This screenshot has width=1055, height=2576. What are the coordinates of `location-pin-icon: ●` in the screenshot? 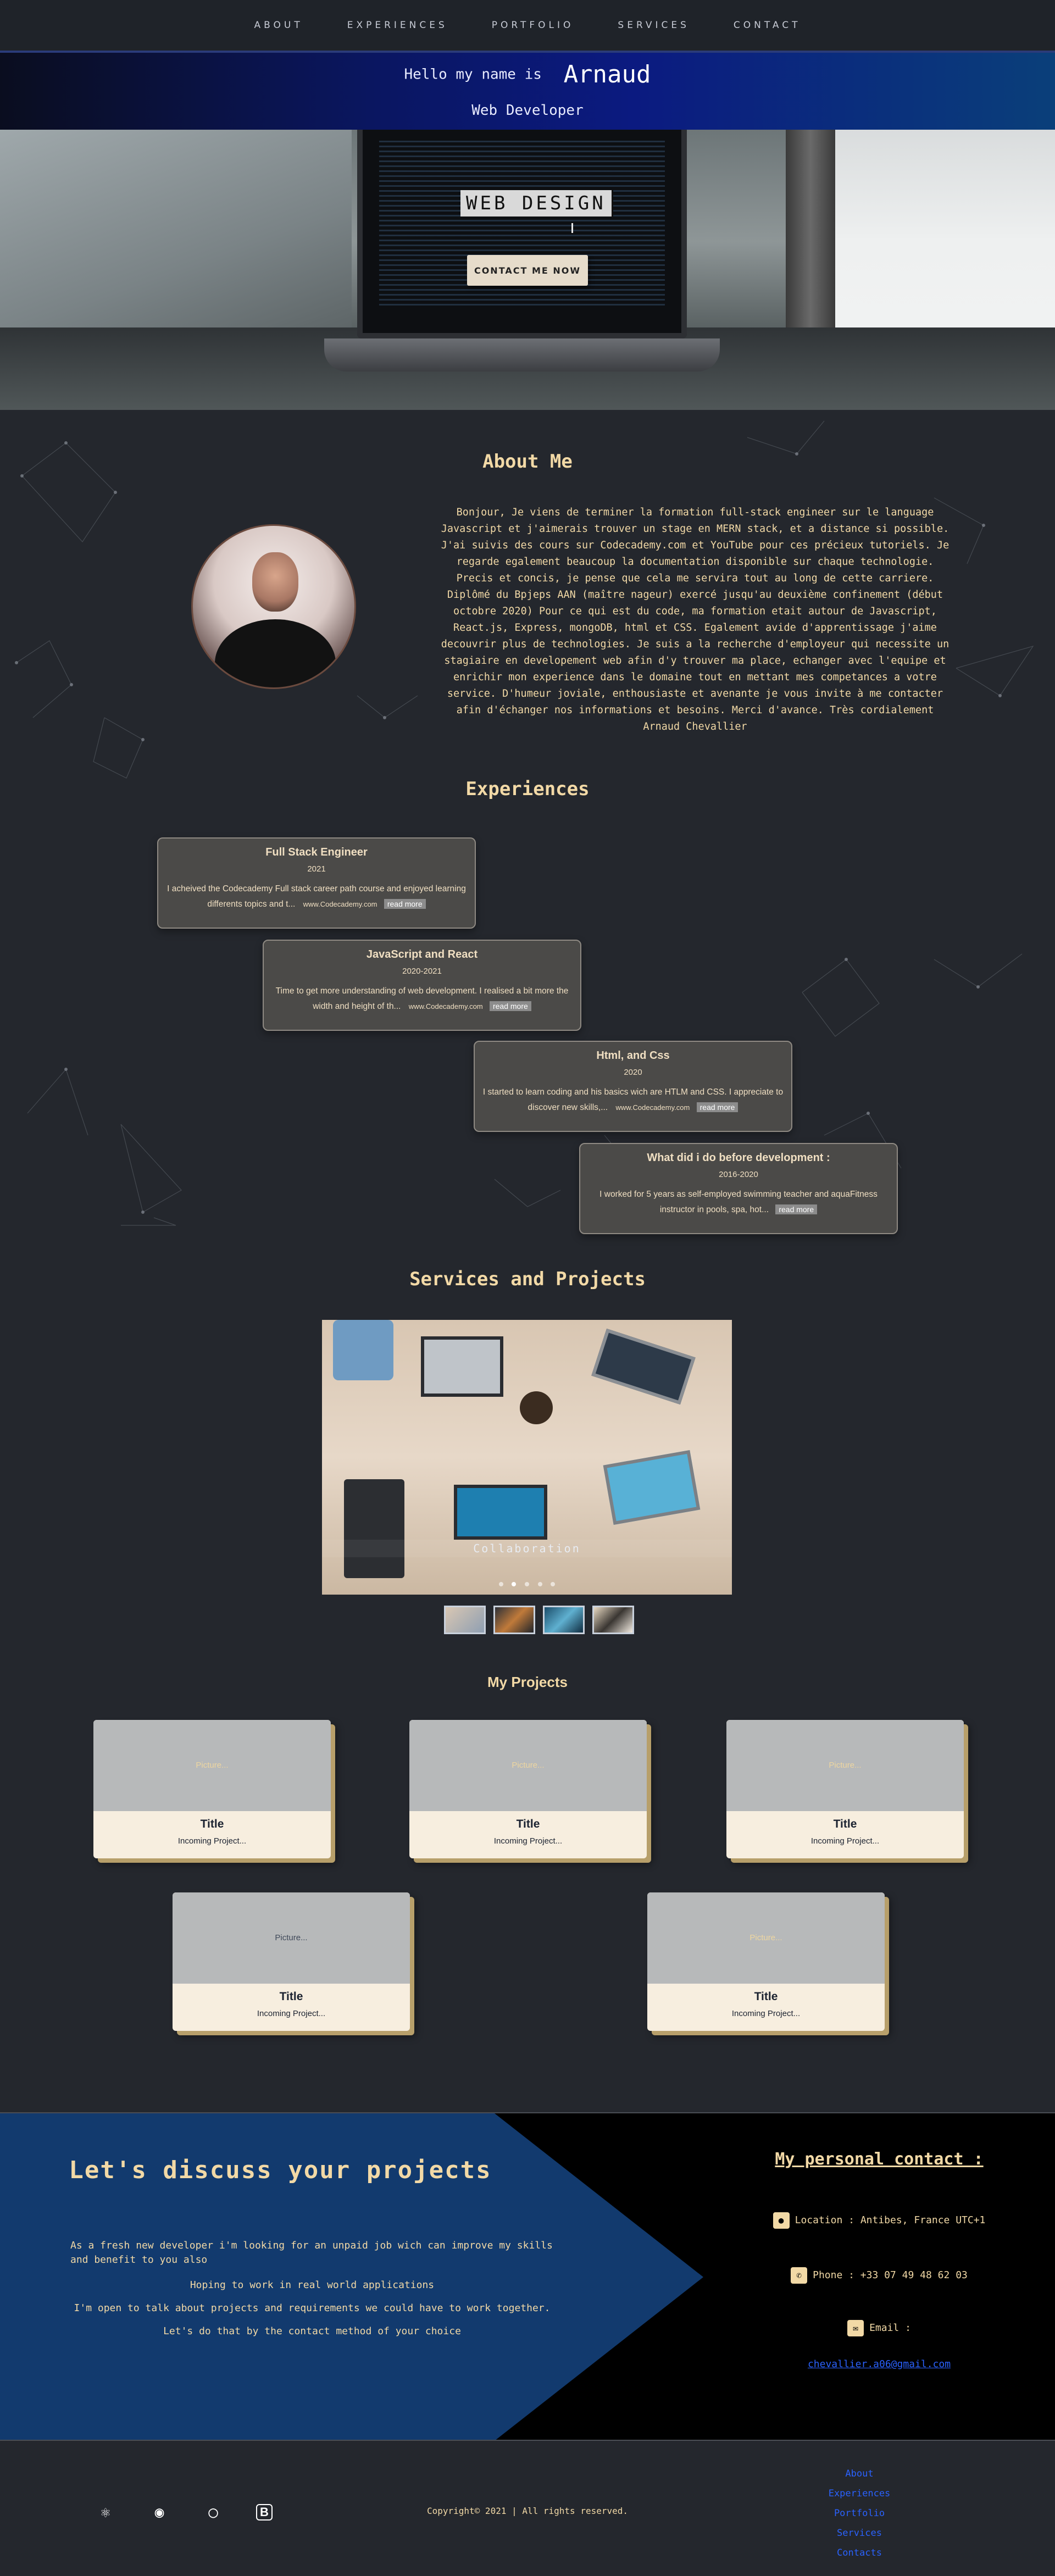 It's located at (781, 2220).